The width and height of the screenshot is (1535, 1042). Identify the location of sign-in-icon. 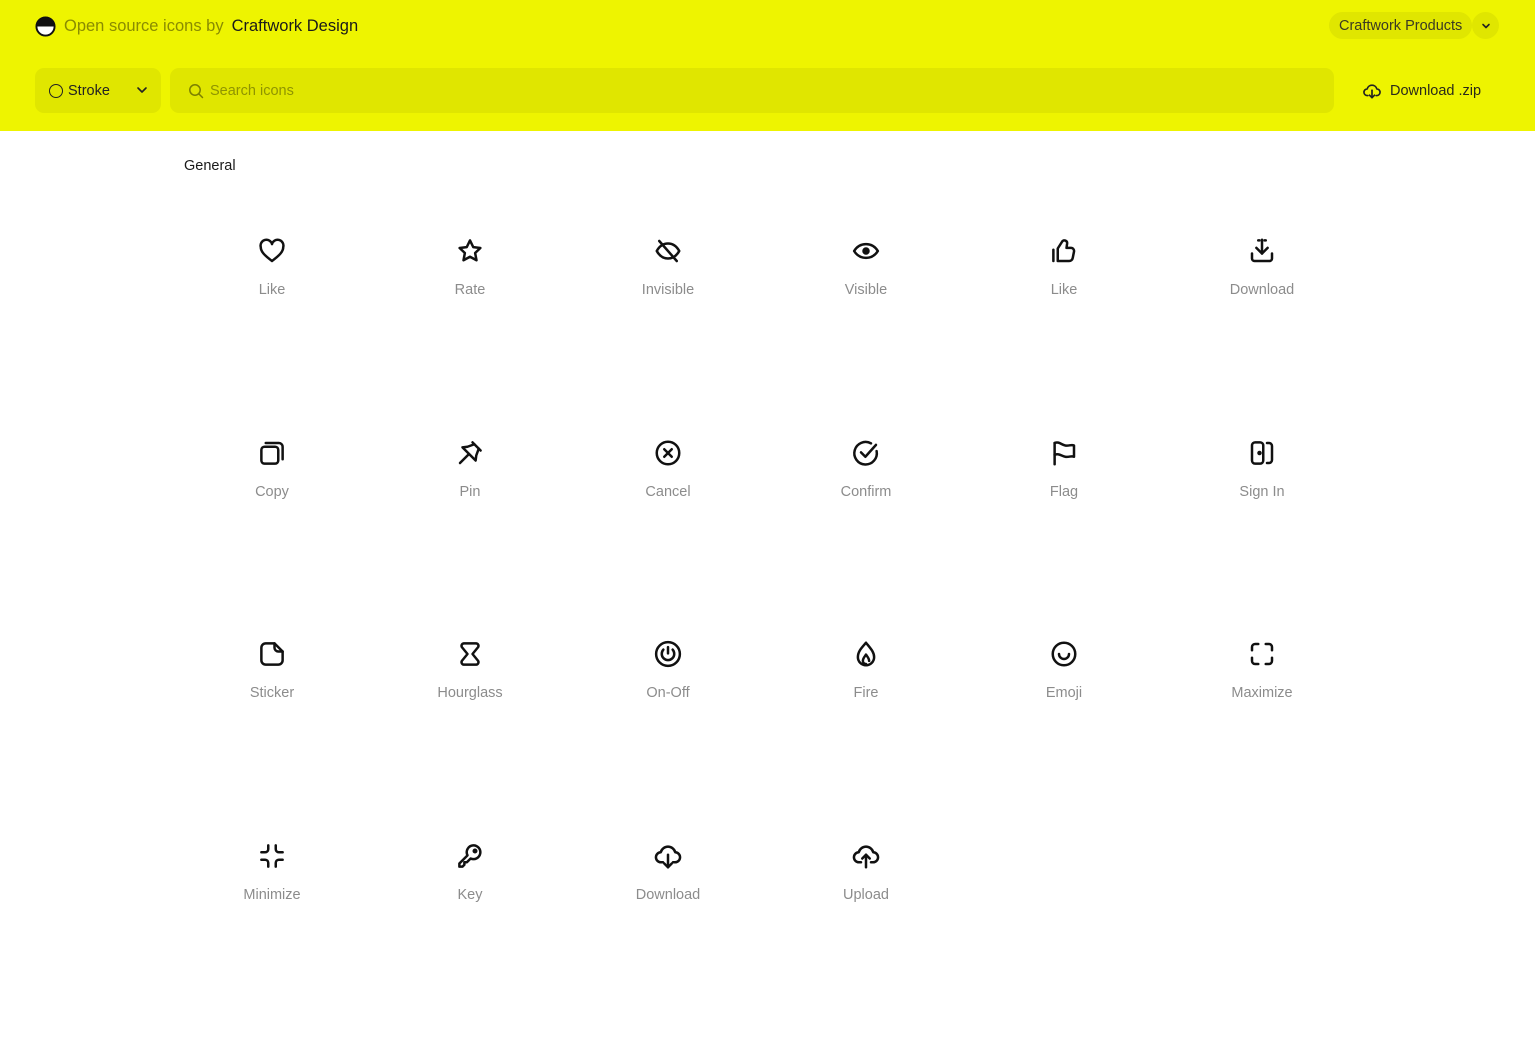
(1262, 453).